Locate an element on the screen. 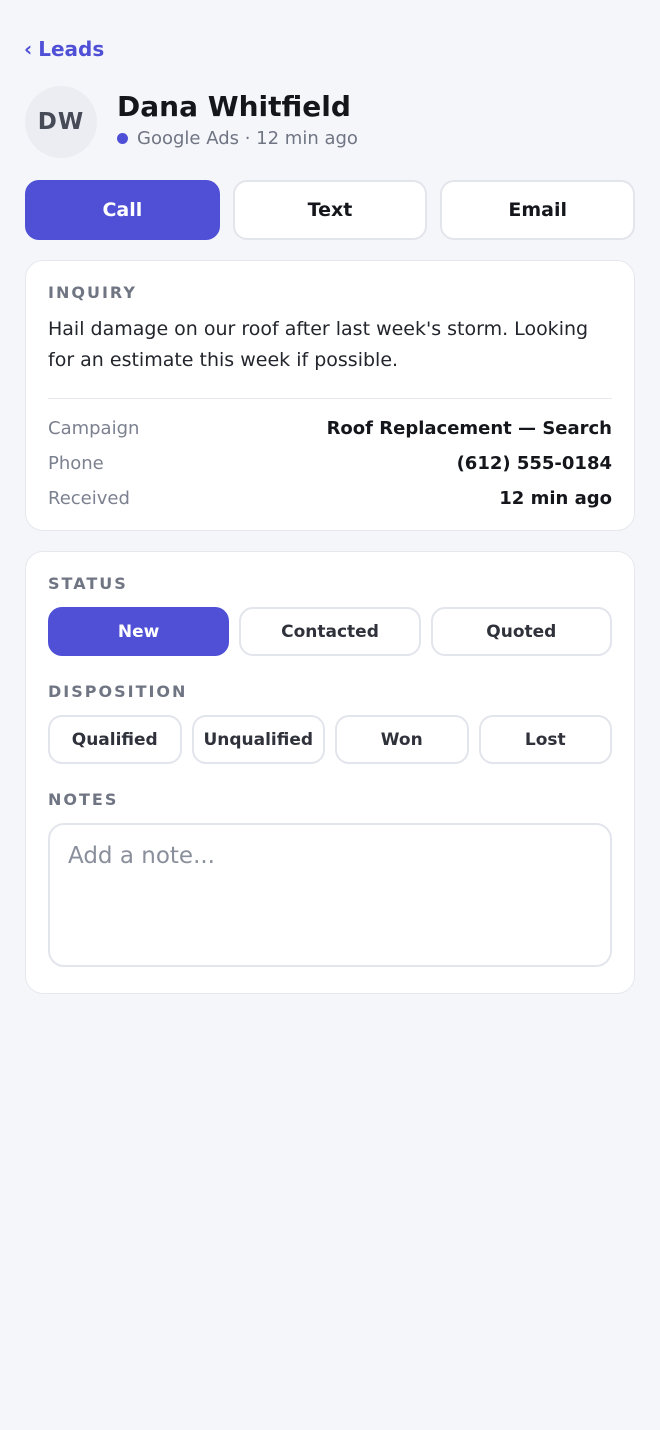 The image size is (660, 1430). source-dot-icon is located at coordinates (122, 138).